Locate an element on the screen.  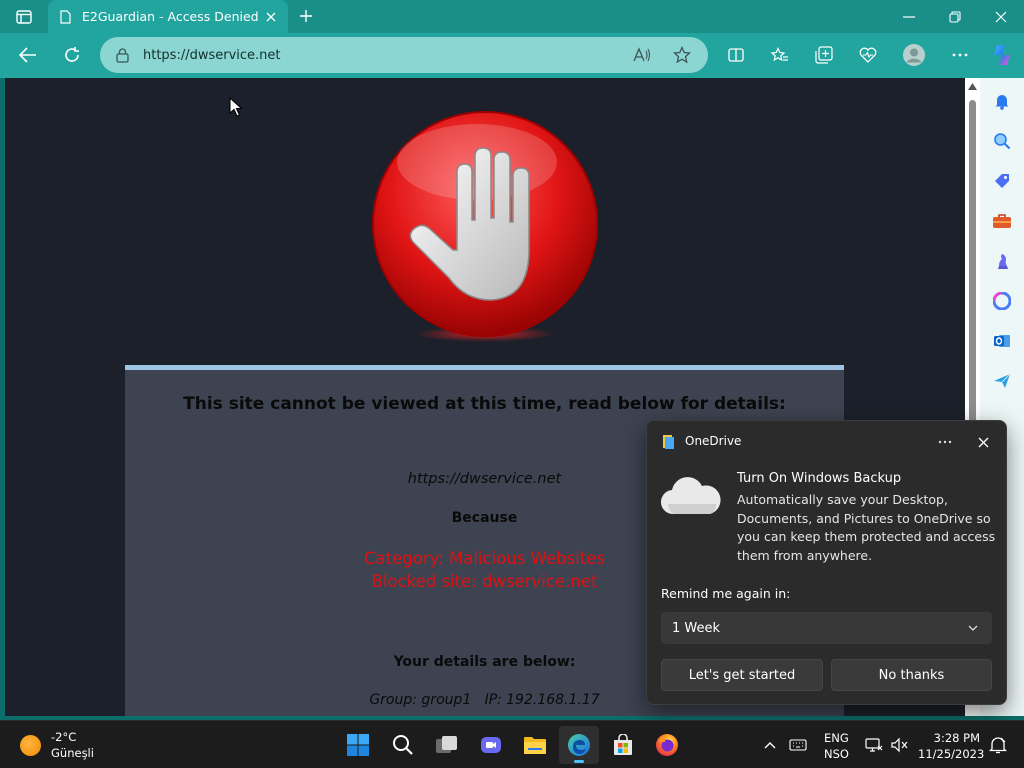
address-bar: https://dwservice.net is located at coordinates (404, 55).